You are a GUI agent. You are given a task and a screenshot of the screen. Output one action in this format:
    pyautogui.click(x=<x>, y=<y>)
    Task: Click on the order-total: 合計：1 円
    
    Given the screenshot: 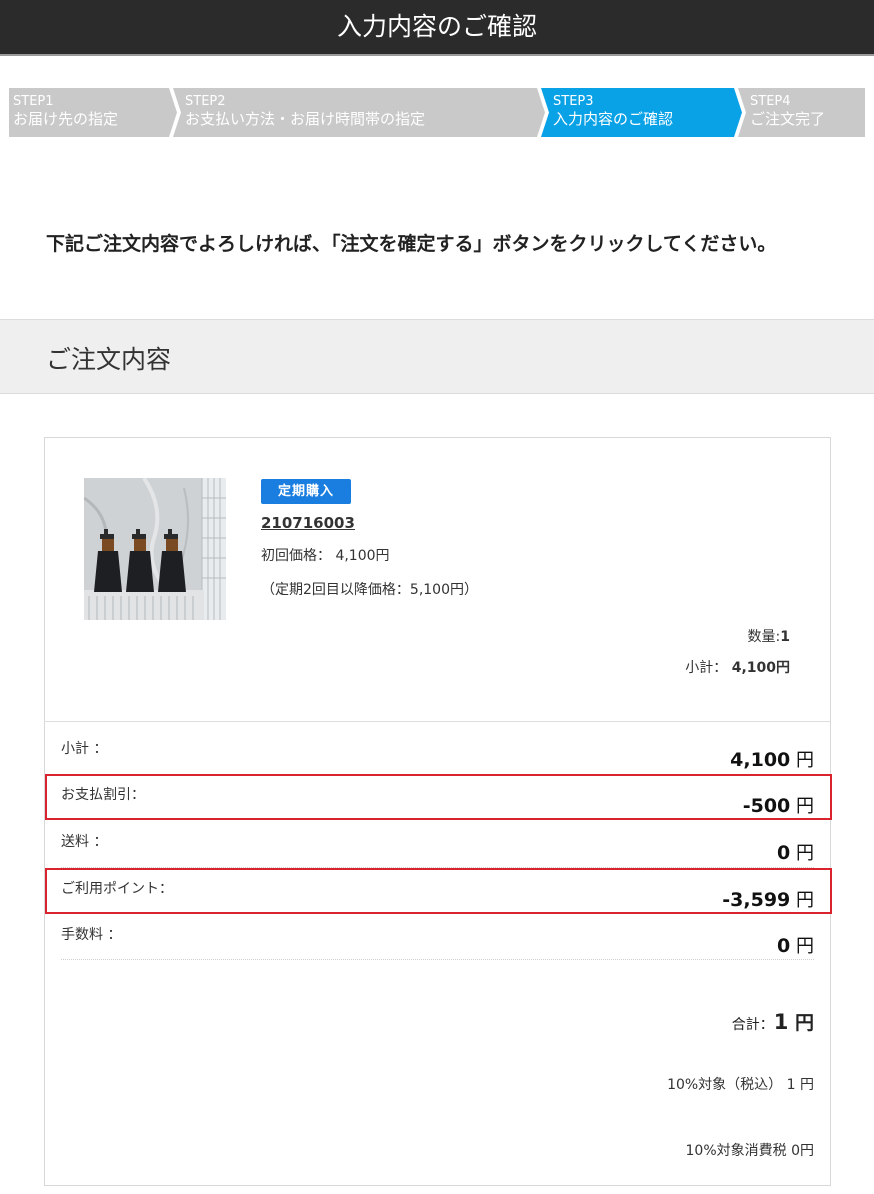 What is the action you would take?
    pyautogui.click(x=773, y=1021)
    